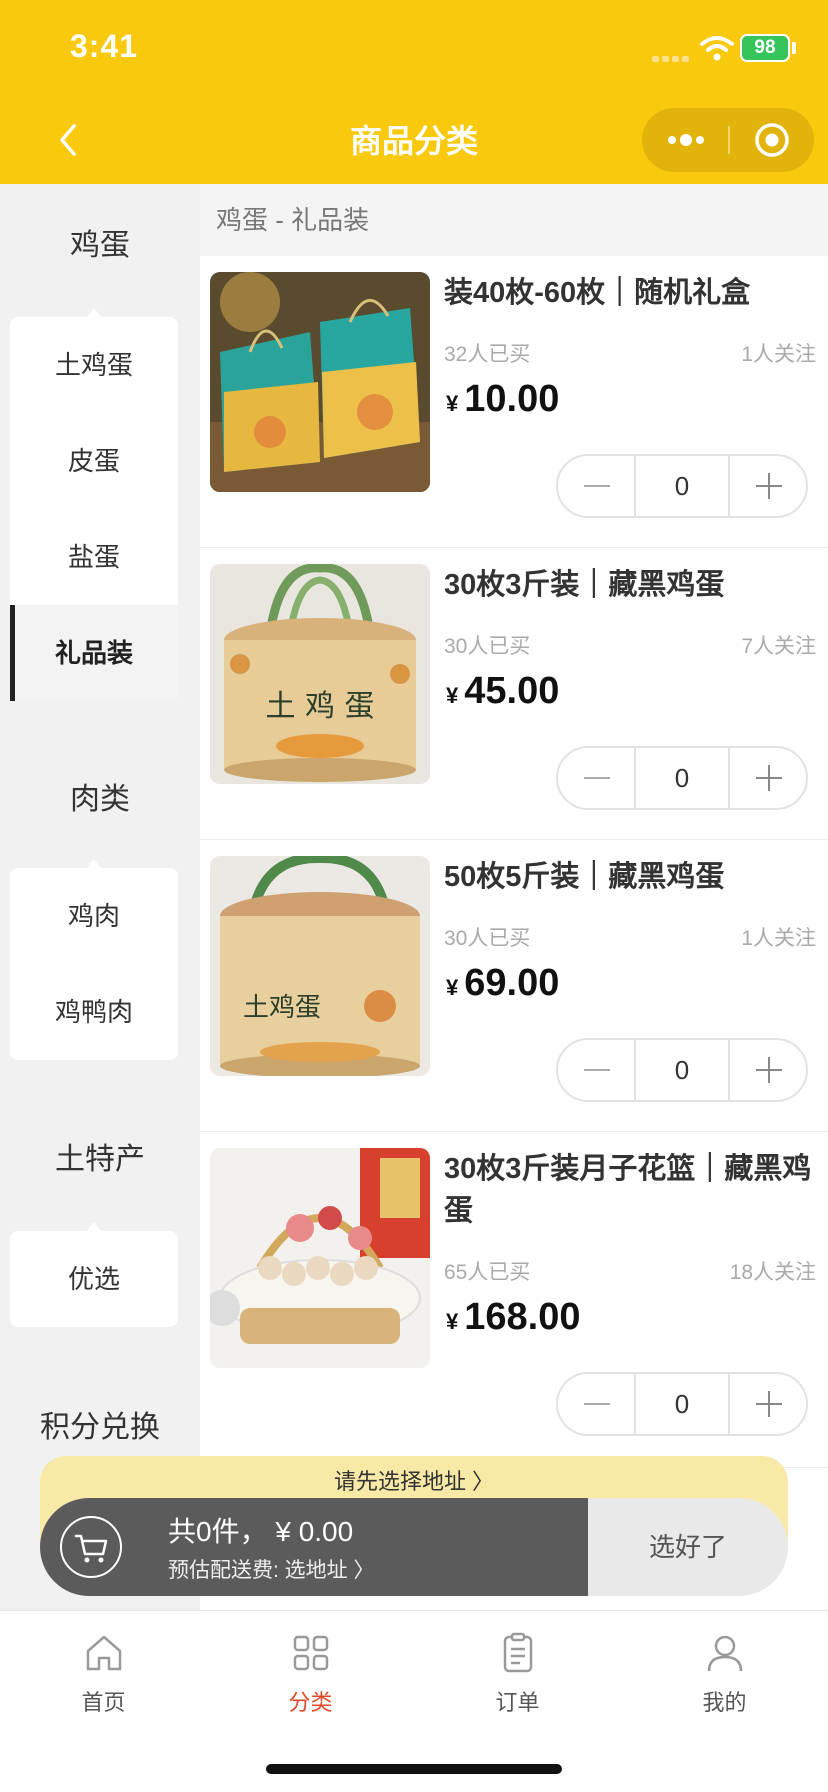  I want to click on subcategory-item: 鸡鸭肉, so click(94, 1012).